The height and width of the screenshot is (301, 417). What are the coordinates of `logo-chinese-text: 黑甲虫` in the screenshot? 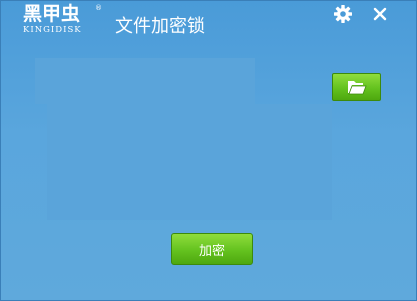 It's located at (52, 14).